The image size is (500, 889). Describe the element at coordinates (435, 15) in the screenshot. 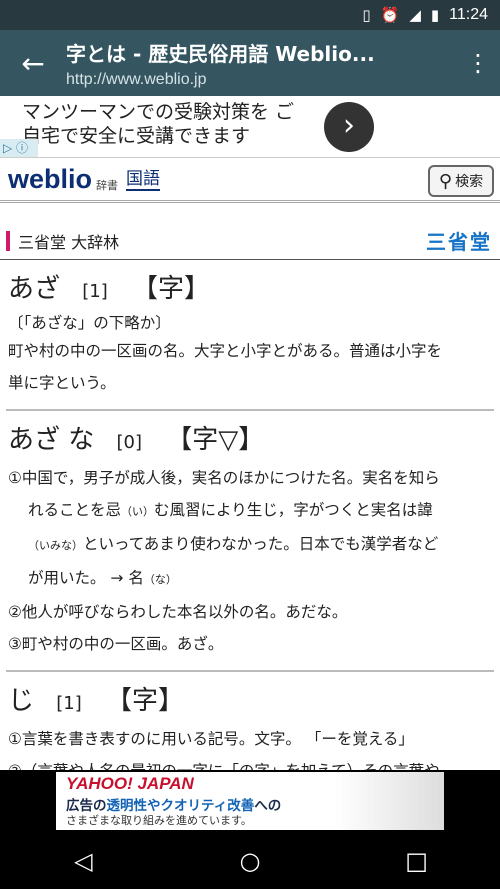

I see `battery-icon: ▮` at that location.